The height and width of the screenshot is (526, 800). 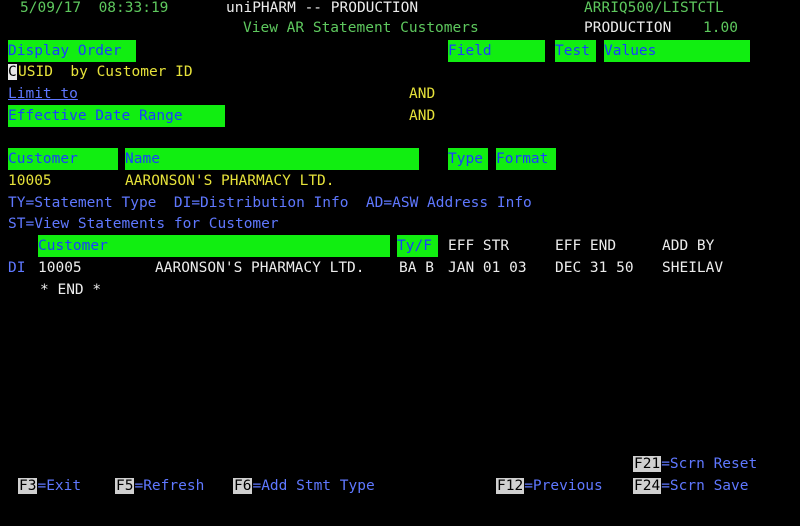 I want to click on f6-add-stmt-type: F6=Add Stmt Type, so click(x=304, y=486).